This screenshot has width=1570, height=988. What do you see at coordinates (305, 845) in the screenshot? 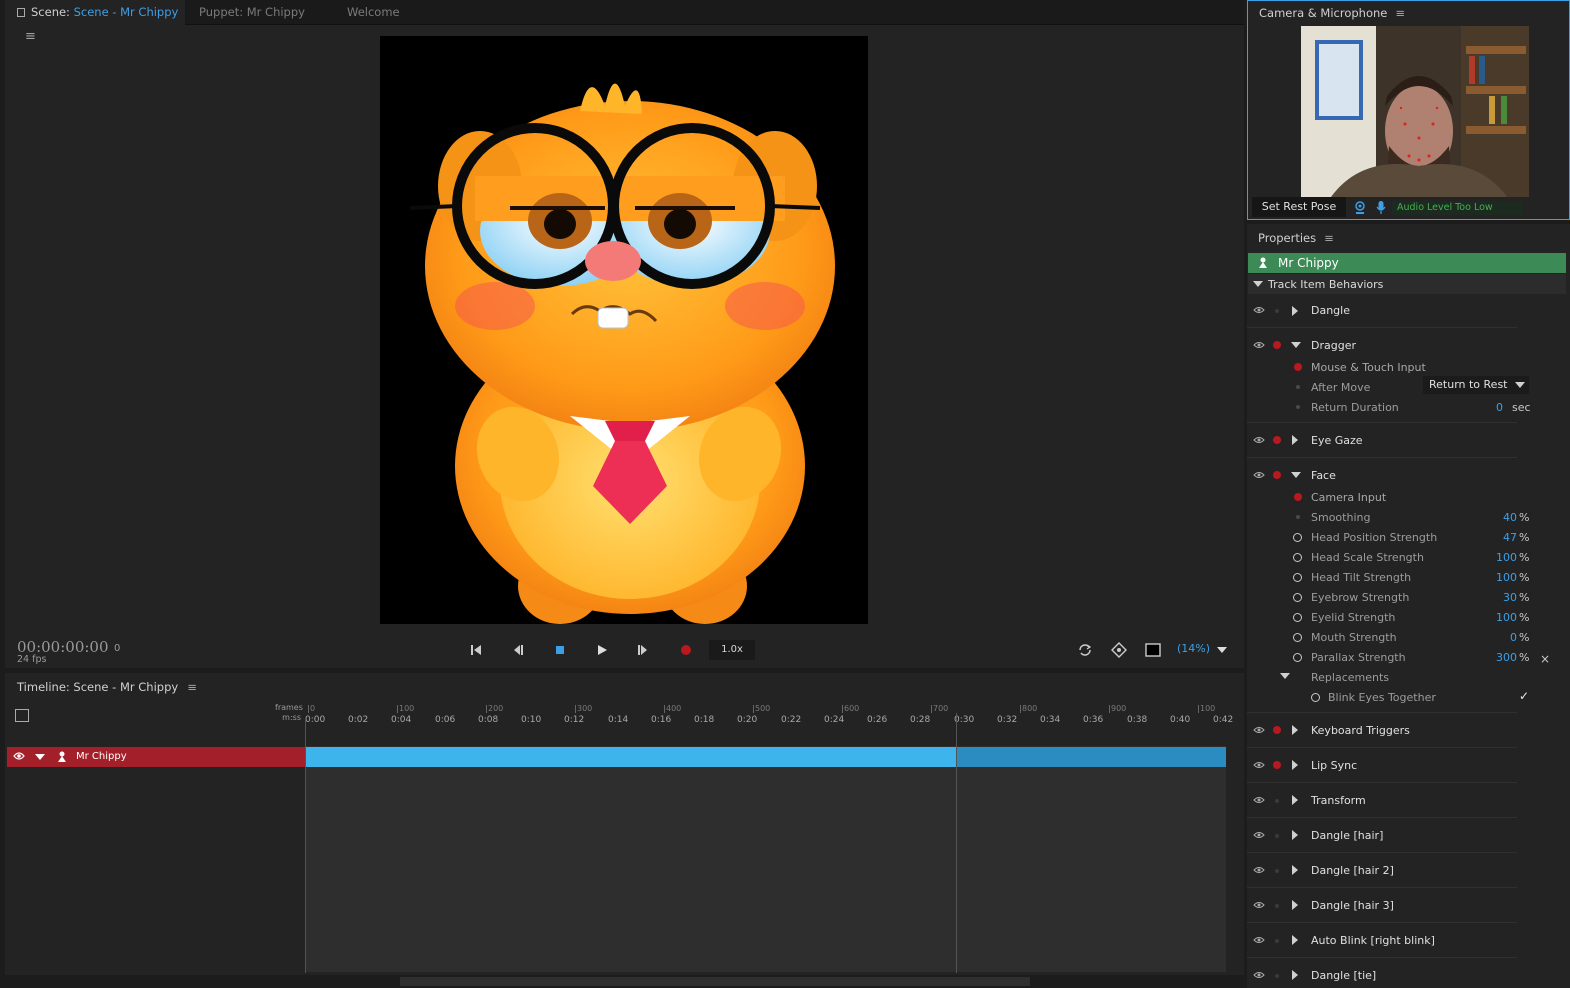
I see `playhead` at bounding box center [305, 845].